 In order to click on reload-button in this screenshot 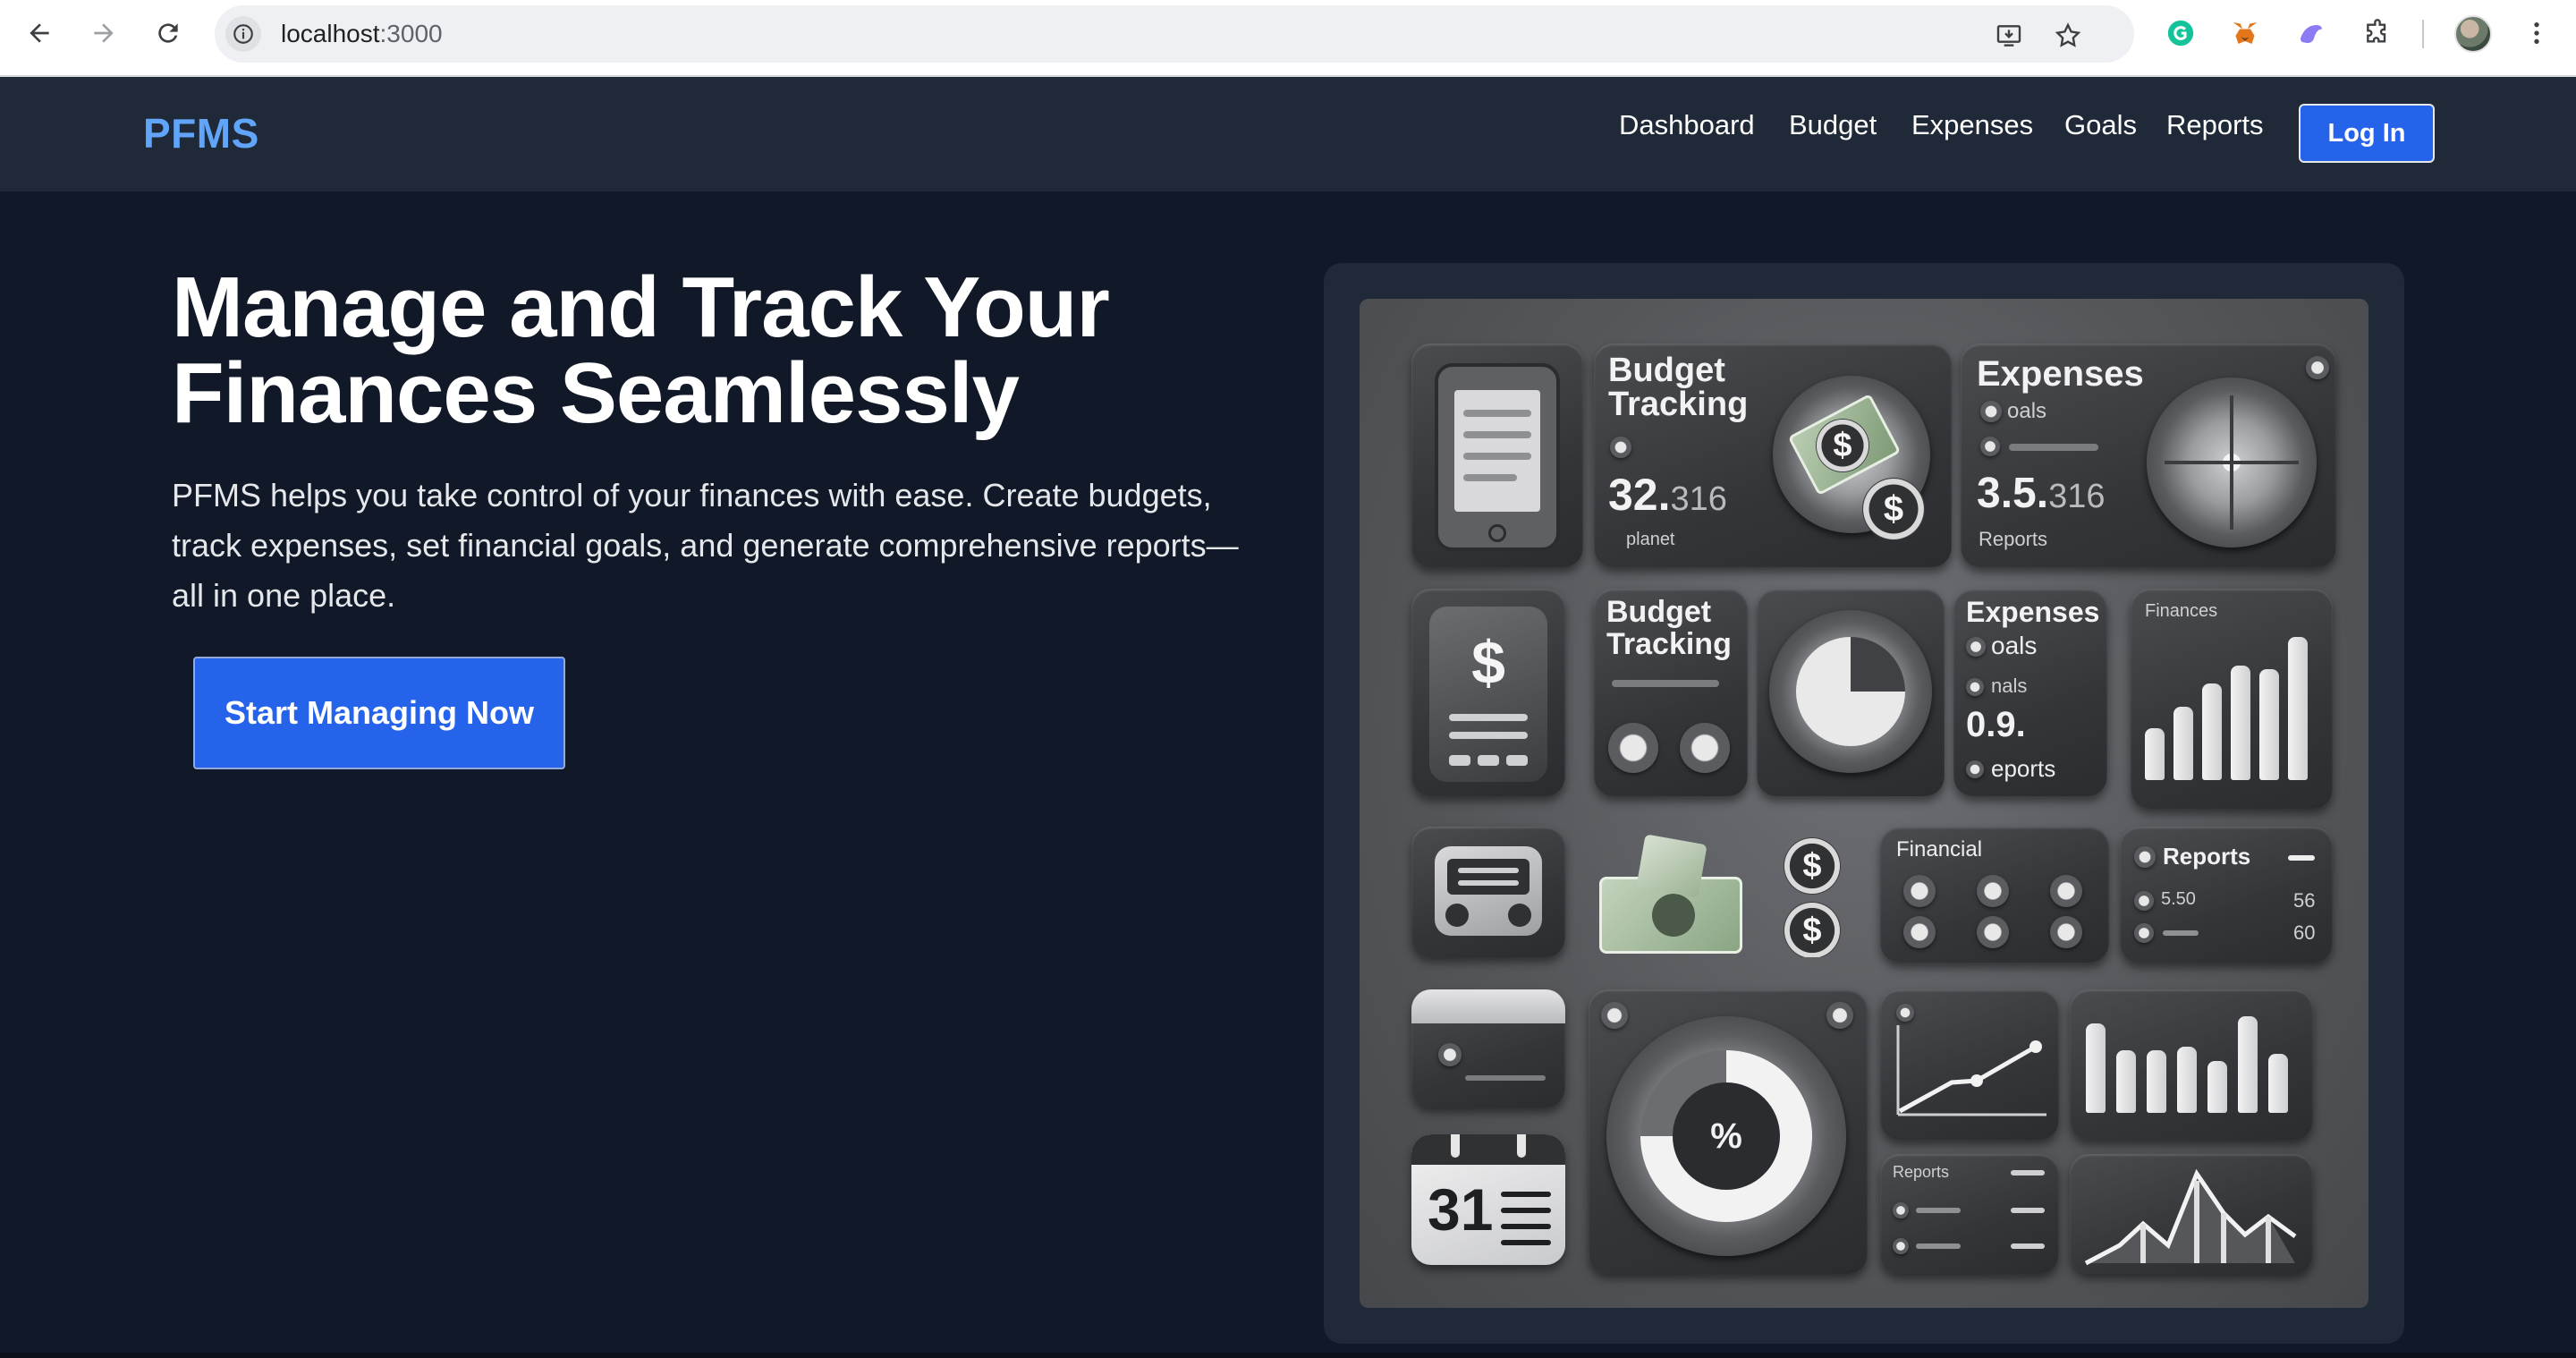, I will do `click(168, 33)`.